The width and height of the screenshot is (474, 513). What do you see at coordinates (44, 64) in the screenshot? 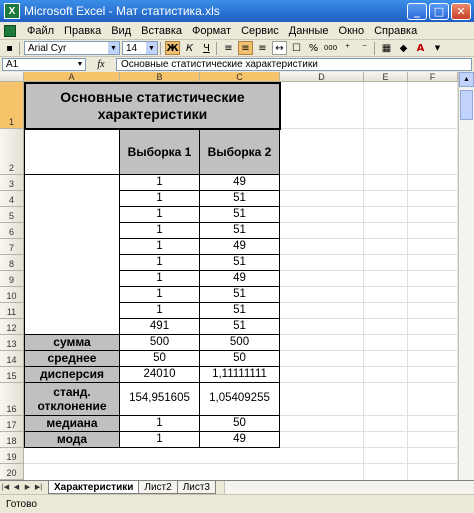
I see `name-box: A1 ▼` at bounding box center [44, 64].